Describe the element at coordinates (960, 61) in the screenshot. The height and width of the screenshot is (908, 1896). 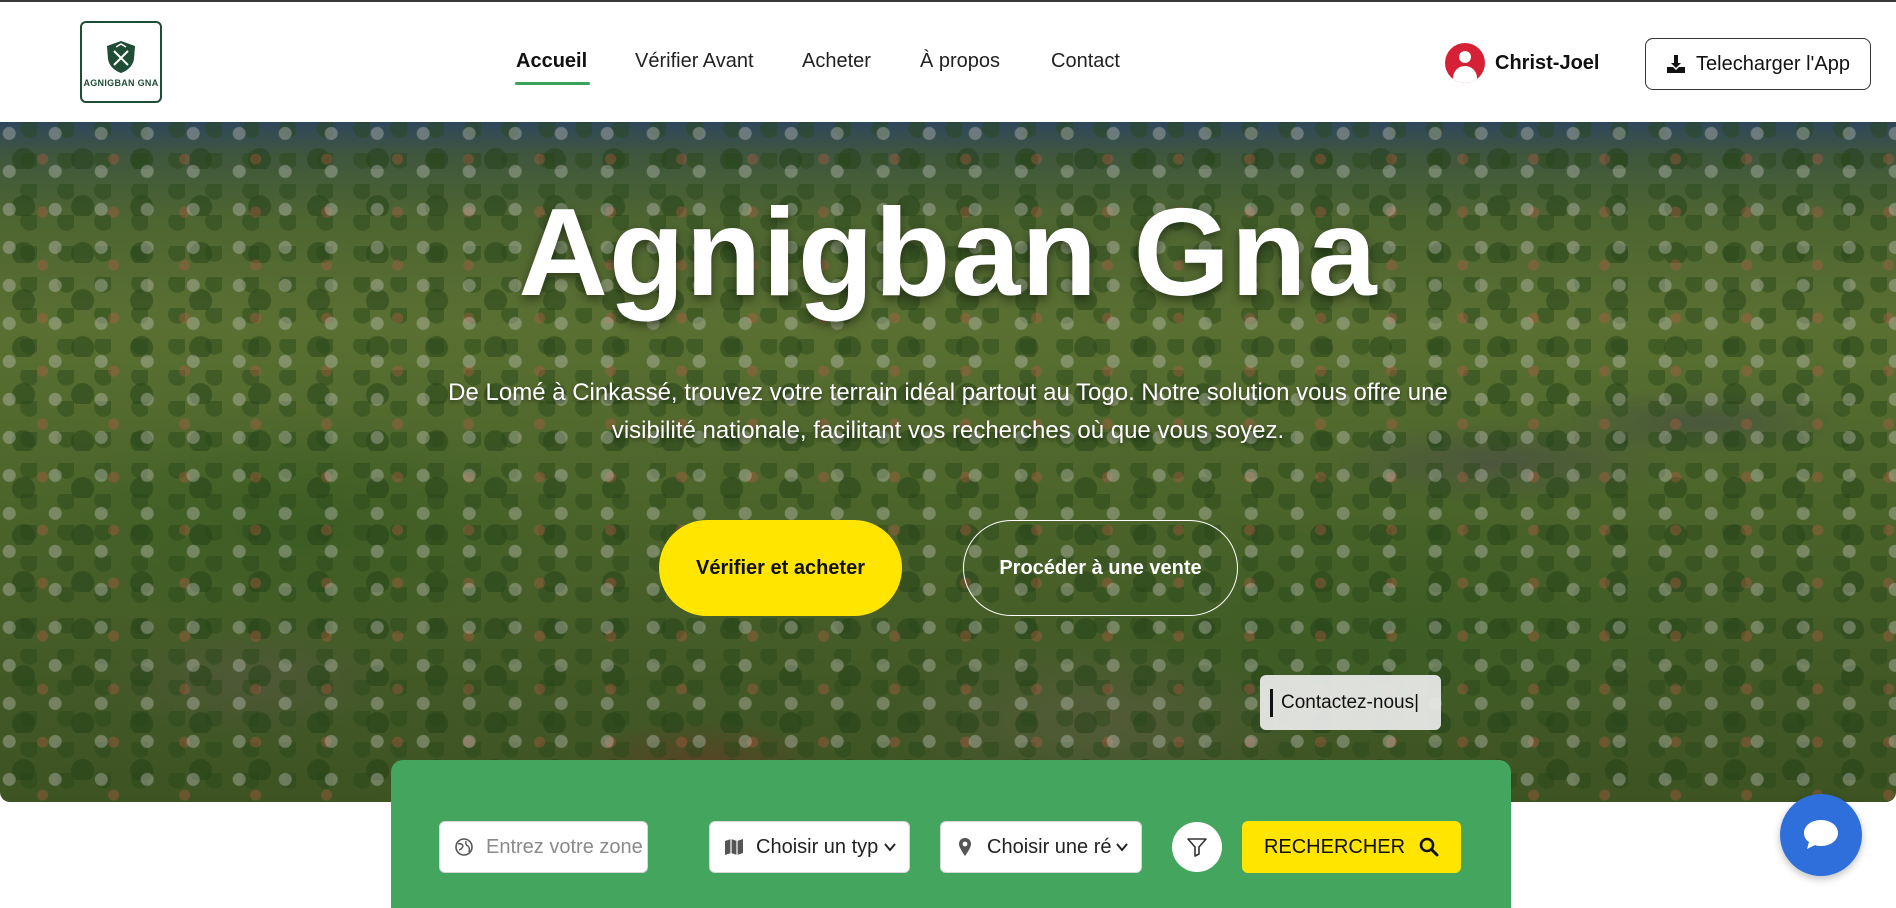
I see `nav-item-a-propos: À propos` at that location.